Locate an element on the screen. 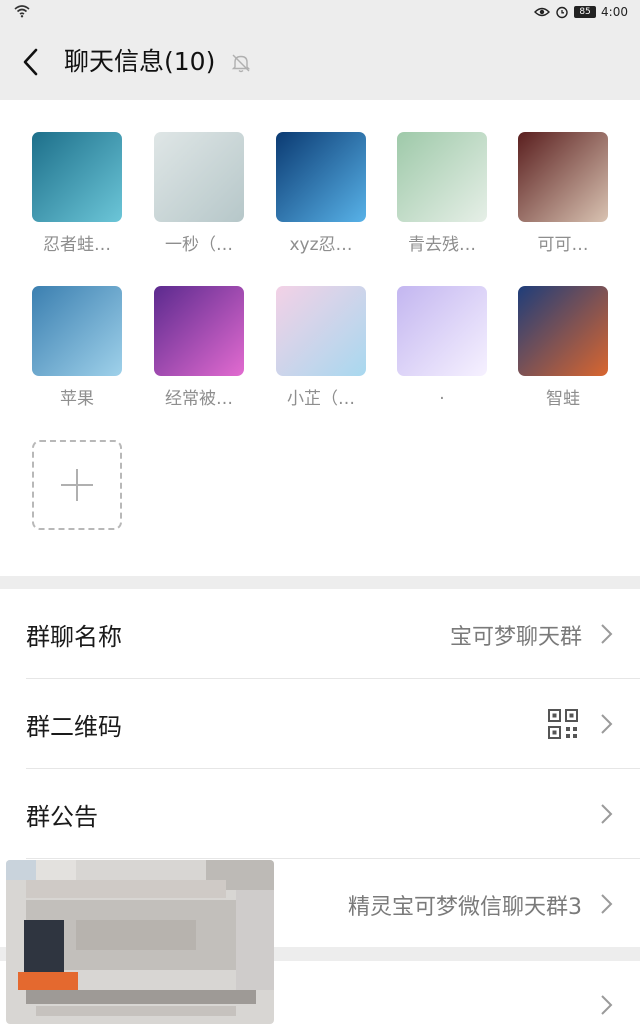 The width and height of the screenshot is (640, 1024). battery-indicator: 85 is located at coordinates (585, 12).